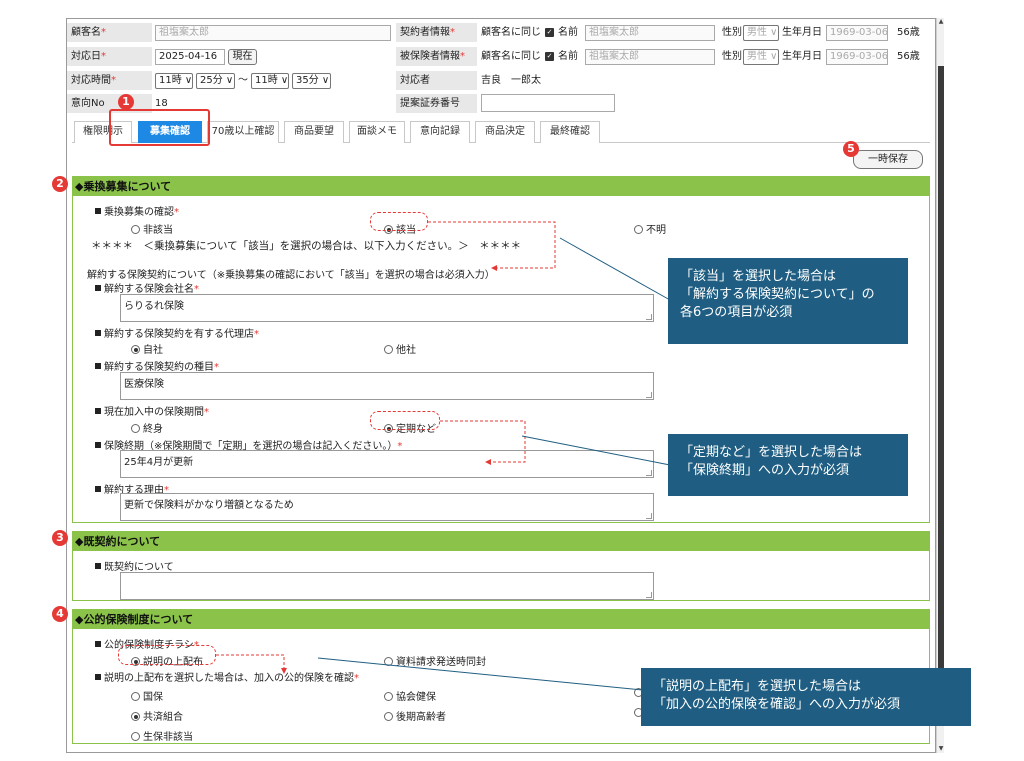  Describe the element at coordinates (549, 56) in the screenshot. I see `insured-same-checkbox: ✓` at that location.